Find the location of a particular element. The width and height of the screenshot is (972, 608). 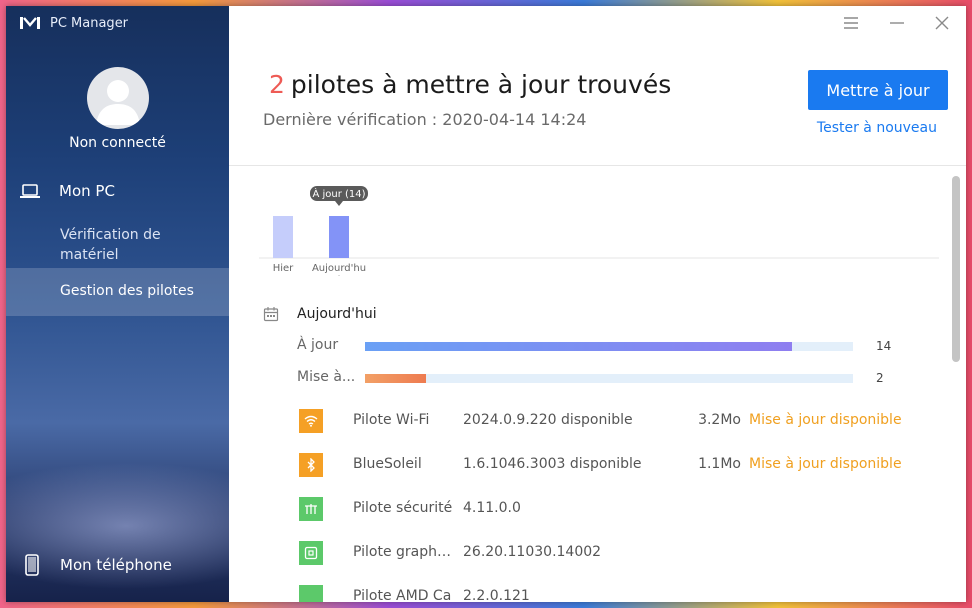

menu-icon is located at coordinates (851, 23).